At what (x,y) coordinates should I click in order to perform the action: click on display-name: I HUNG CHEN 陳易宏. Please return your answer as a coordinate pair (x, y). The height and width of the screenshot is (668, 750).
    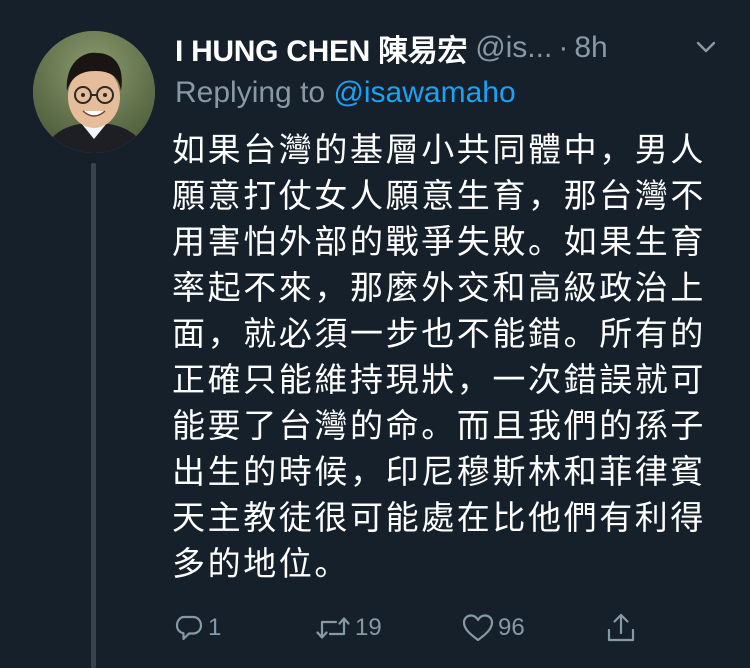
    Looking at the image, I should click on (321, 48).